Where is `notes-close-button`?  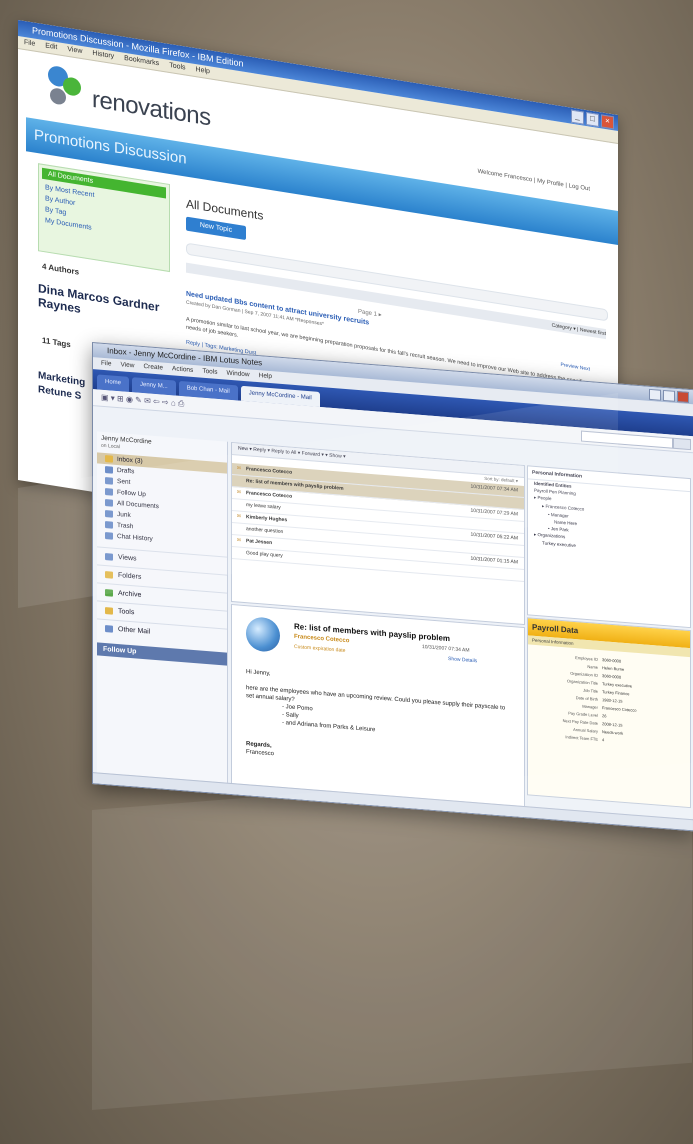 notes-close-button is located at coordinates (683, 397).